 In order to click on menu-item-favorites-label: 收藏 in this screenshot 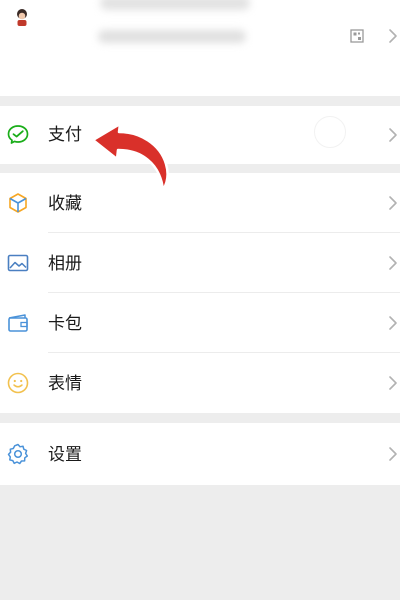, I will do `click(65, 204)`.